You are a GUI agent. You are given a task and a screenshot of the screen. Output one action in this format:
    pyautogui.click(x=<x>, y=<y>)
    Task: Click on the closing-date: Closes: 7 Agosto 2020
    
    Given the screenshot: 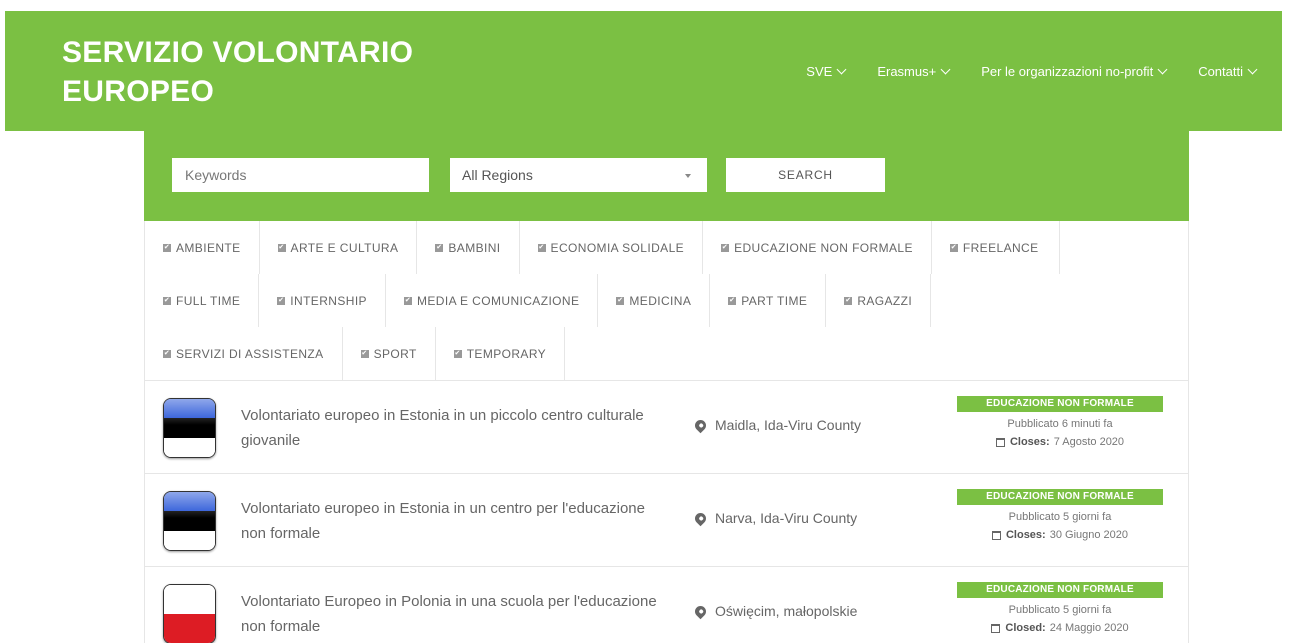 What is the action you would take?
    pyautogui.click(x=1060, y=442)
    